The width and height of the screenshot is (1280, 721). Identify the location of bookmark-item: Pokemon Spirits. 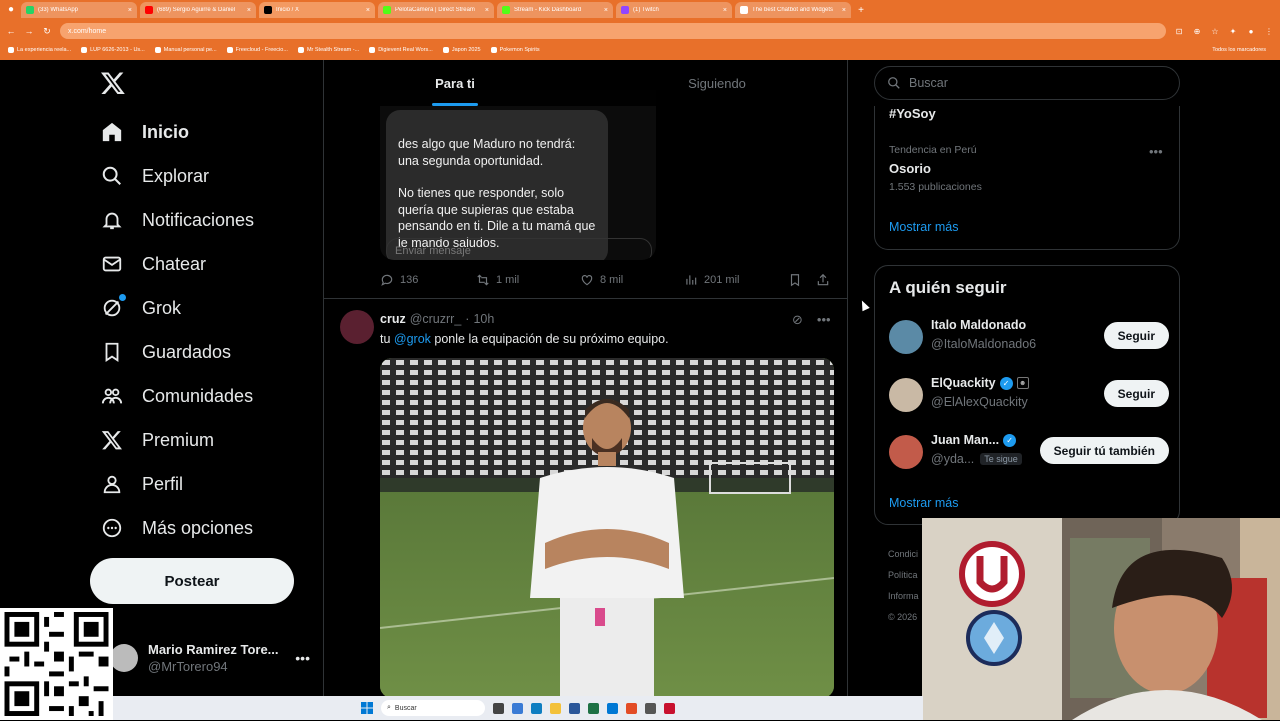
(515, 50).